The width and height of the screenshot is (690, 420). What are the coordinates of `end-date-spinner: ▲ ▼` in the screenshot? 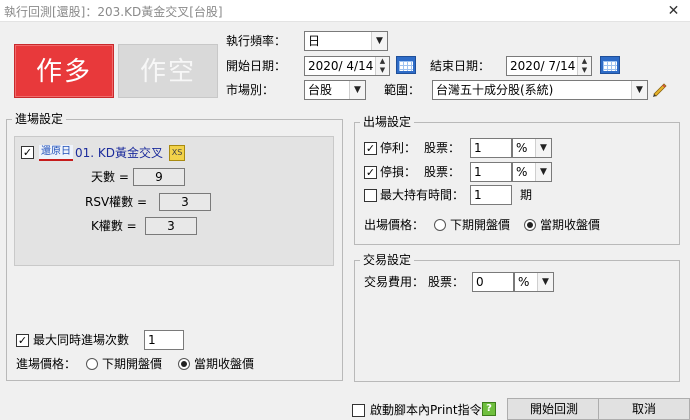 It's located at (584, 66).